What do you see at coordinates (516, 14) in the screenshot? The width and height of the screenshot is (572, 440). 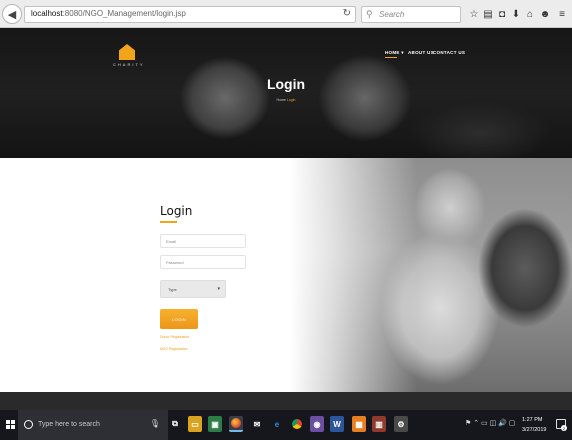 I see `download-icon: ⬇` at bounding box center [516, 14].